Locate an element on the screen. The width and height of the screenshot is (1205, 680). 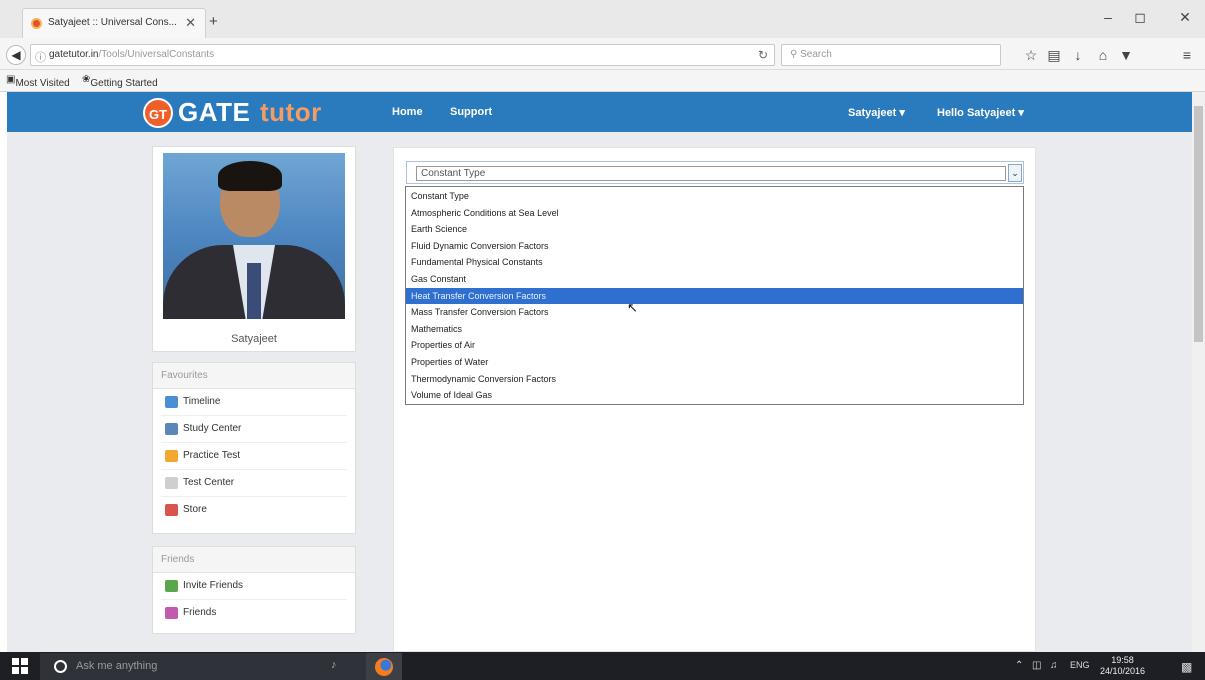
tab-close-icon: ✕ is located at coordinates (190, 23).